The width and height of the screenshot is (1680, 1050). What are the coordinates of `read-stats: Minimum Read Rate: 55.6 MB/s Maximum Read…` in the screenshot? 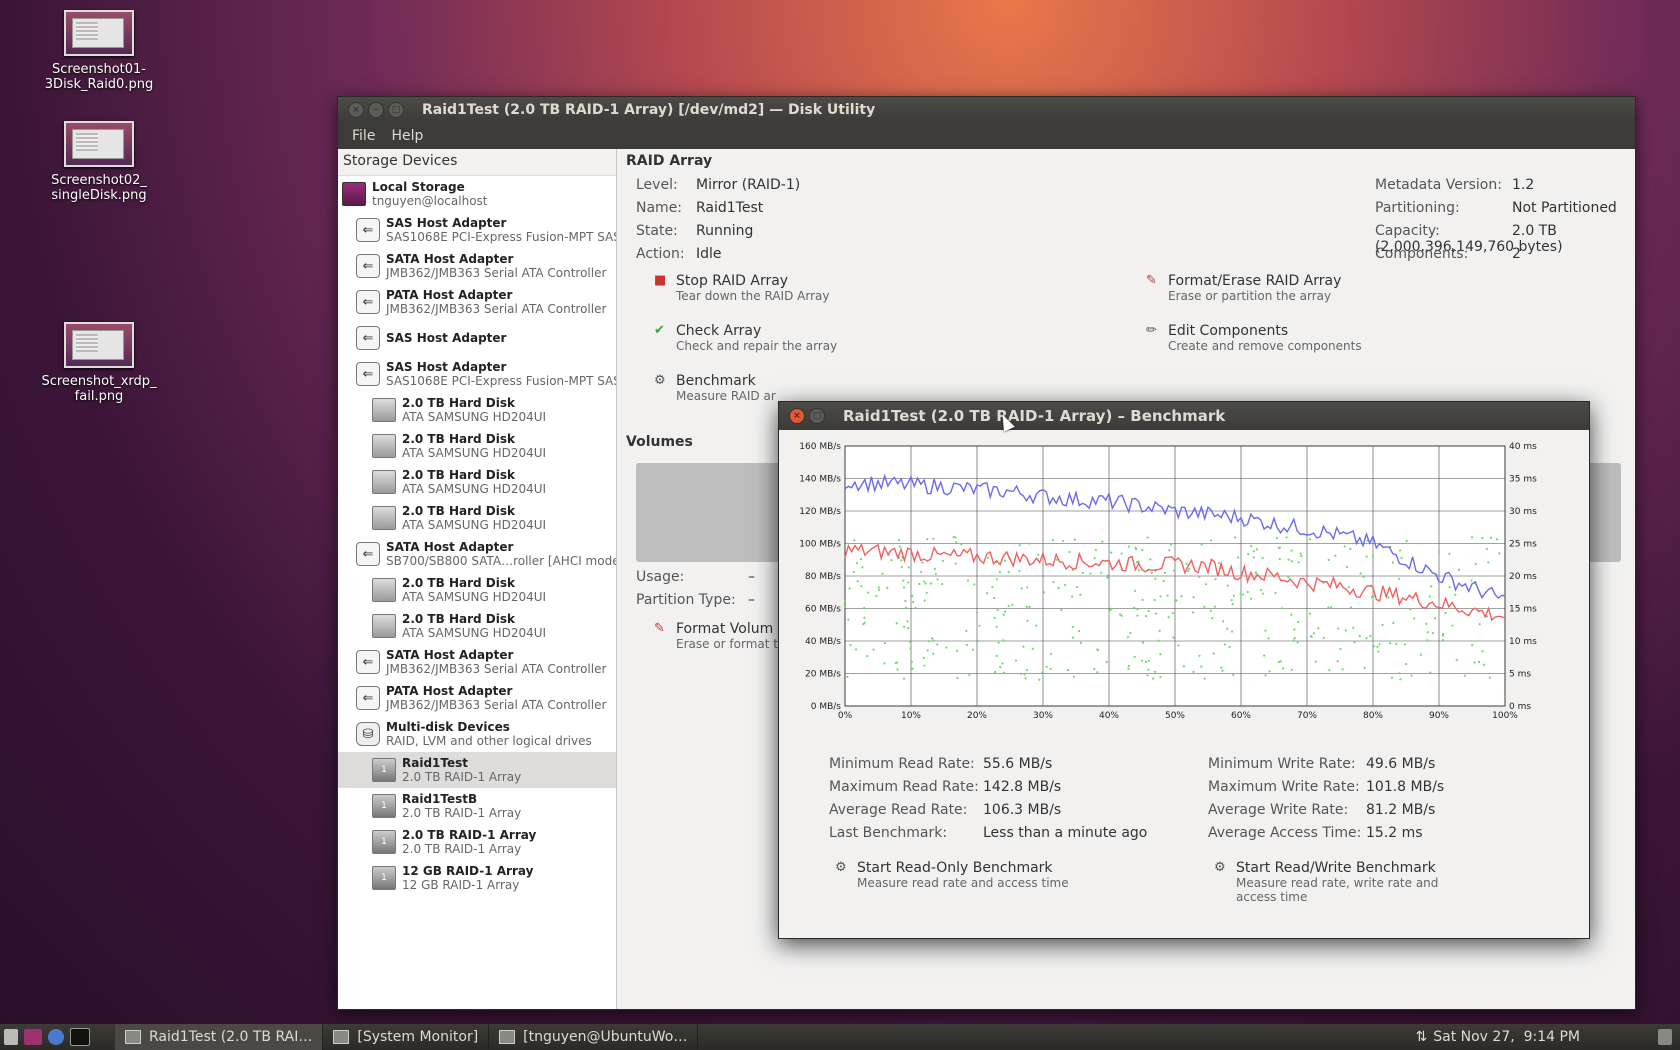 It's located at (988, 802).